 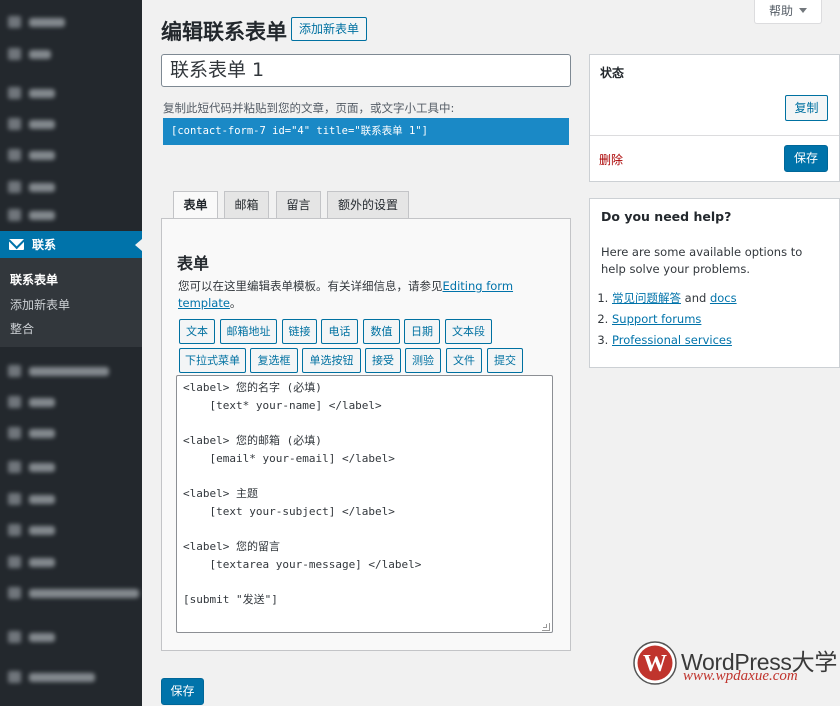 What do you see at coordinates (299, 331) in the screenshot?
I see `tag-url-button: 链接` at bounding box center [299, 331].